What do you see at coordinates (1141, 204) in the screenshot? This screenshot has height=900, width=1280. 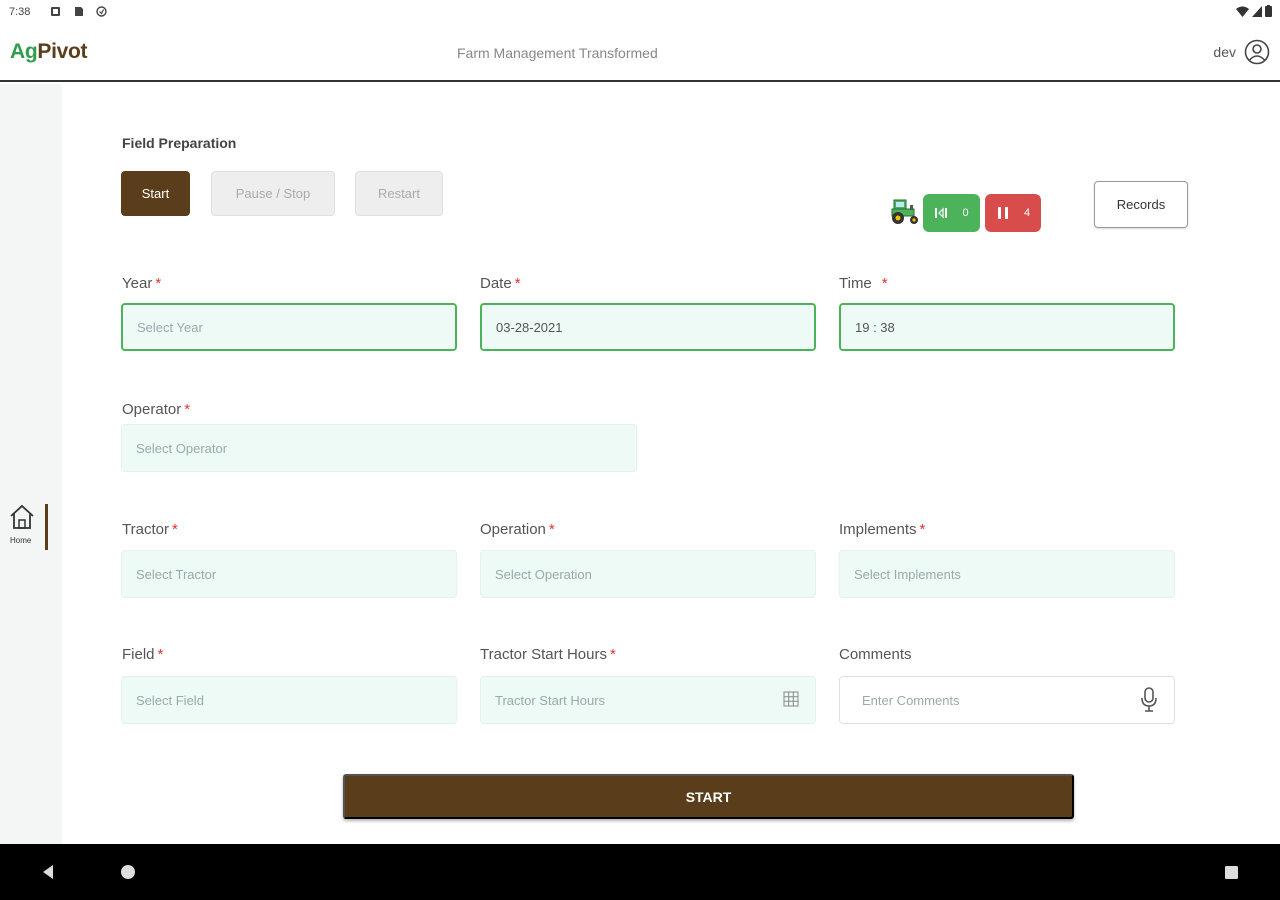 I see `records-button: Records` at bounding box center [1141, 204].